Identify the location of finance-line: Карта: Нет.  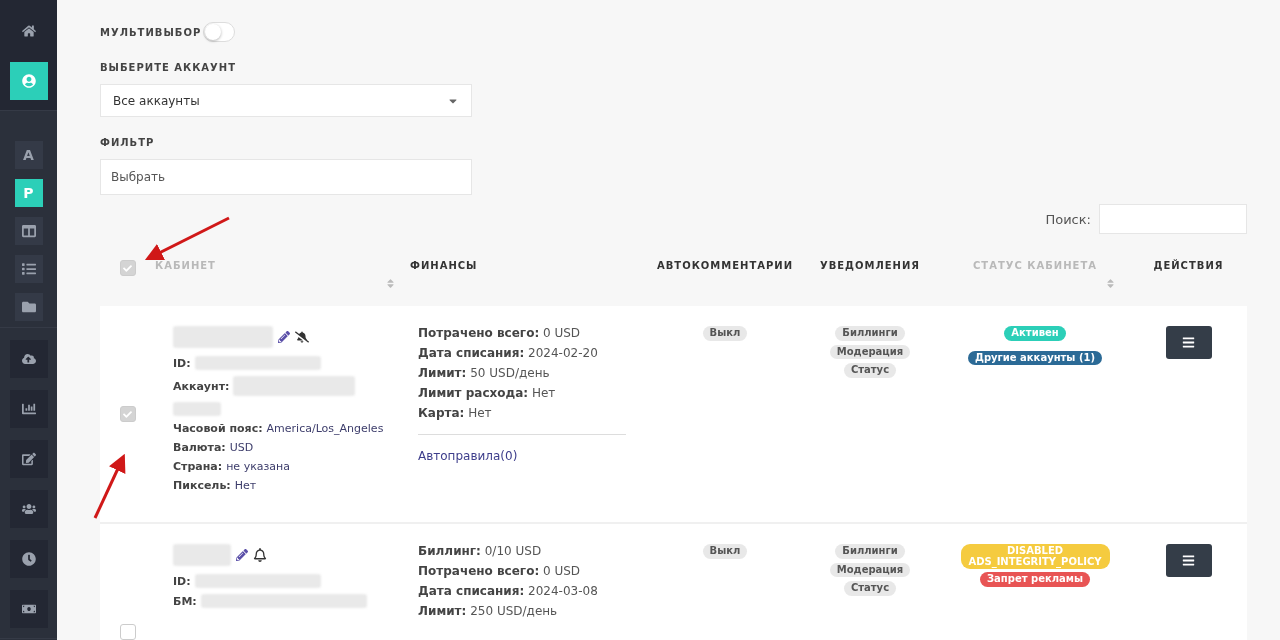
(455, 413).